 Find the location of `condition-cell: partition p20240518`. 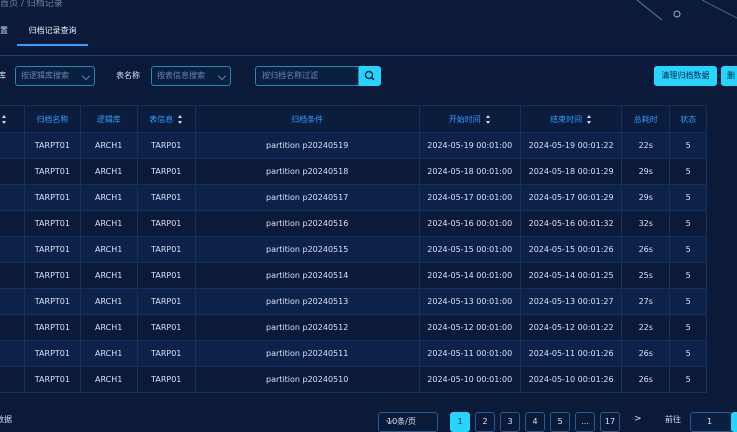

condition-cell: partition p20240518 is located at coordinates (307, 171).